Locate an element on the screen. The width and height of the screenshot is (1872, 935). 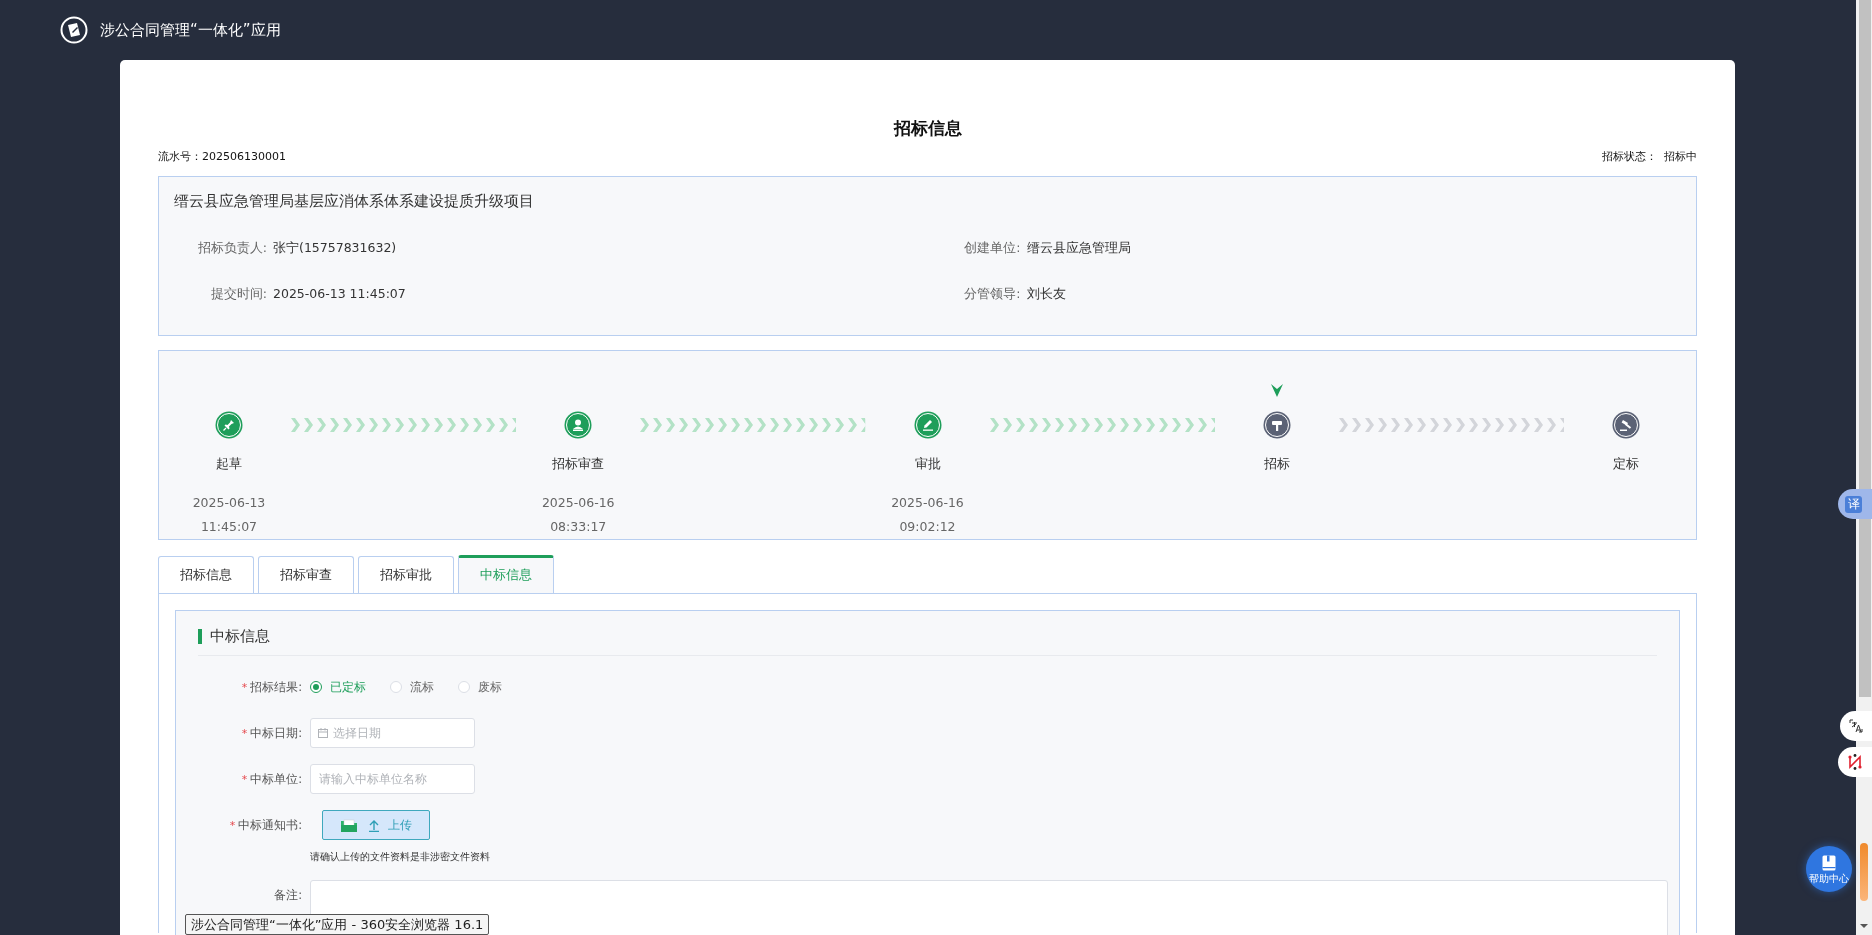
field-label: 中标单位: is located at coordinates (276, 779).